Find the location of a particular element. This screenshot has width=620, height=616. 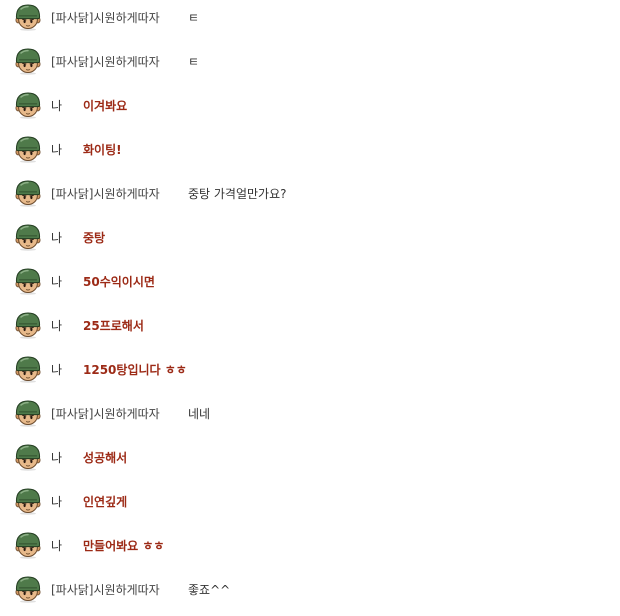

my-message-row: 나 중탕 is located at coordinates (310, 242).